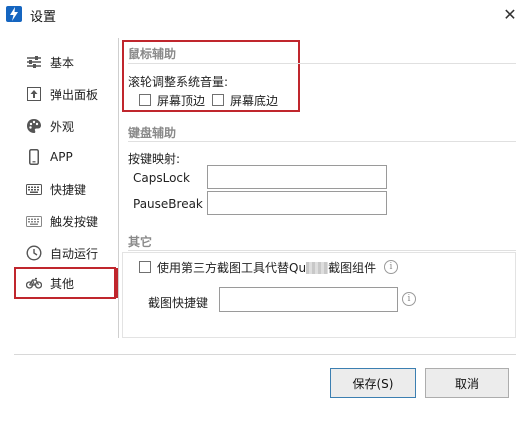 This screenshot has height=424, width=528. I want to click on screenshot-hotkey-label: 截图快捷键, so click(178, 303).